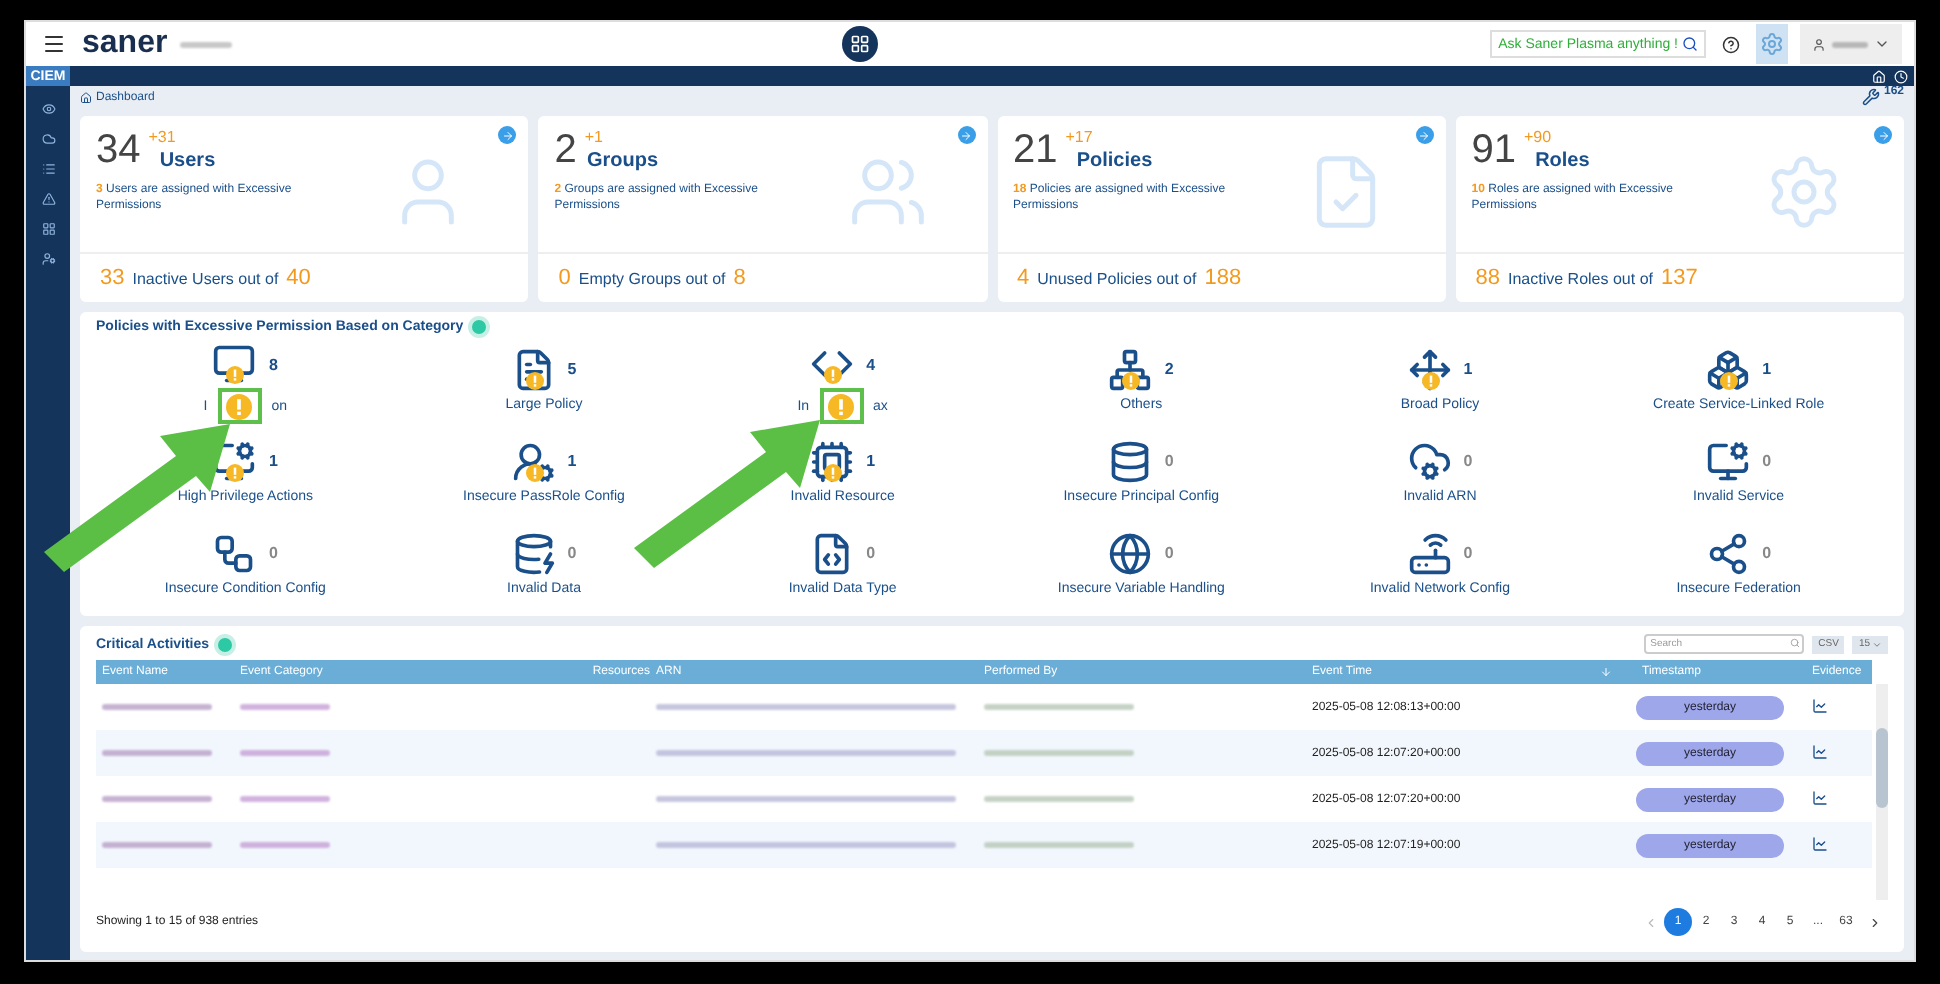  Describe the element at coordinates (118, 150) in the screenshot. I see `card-count: 34` at that location.